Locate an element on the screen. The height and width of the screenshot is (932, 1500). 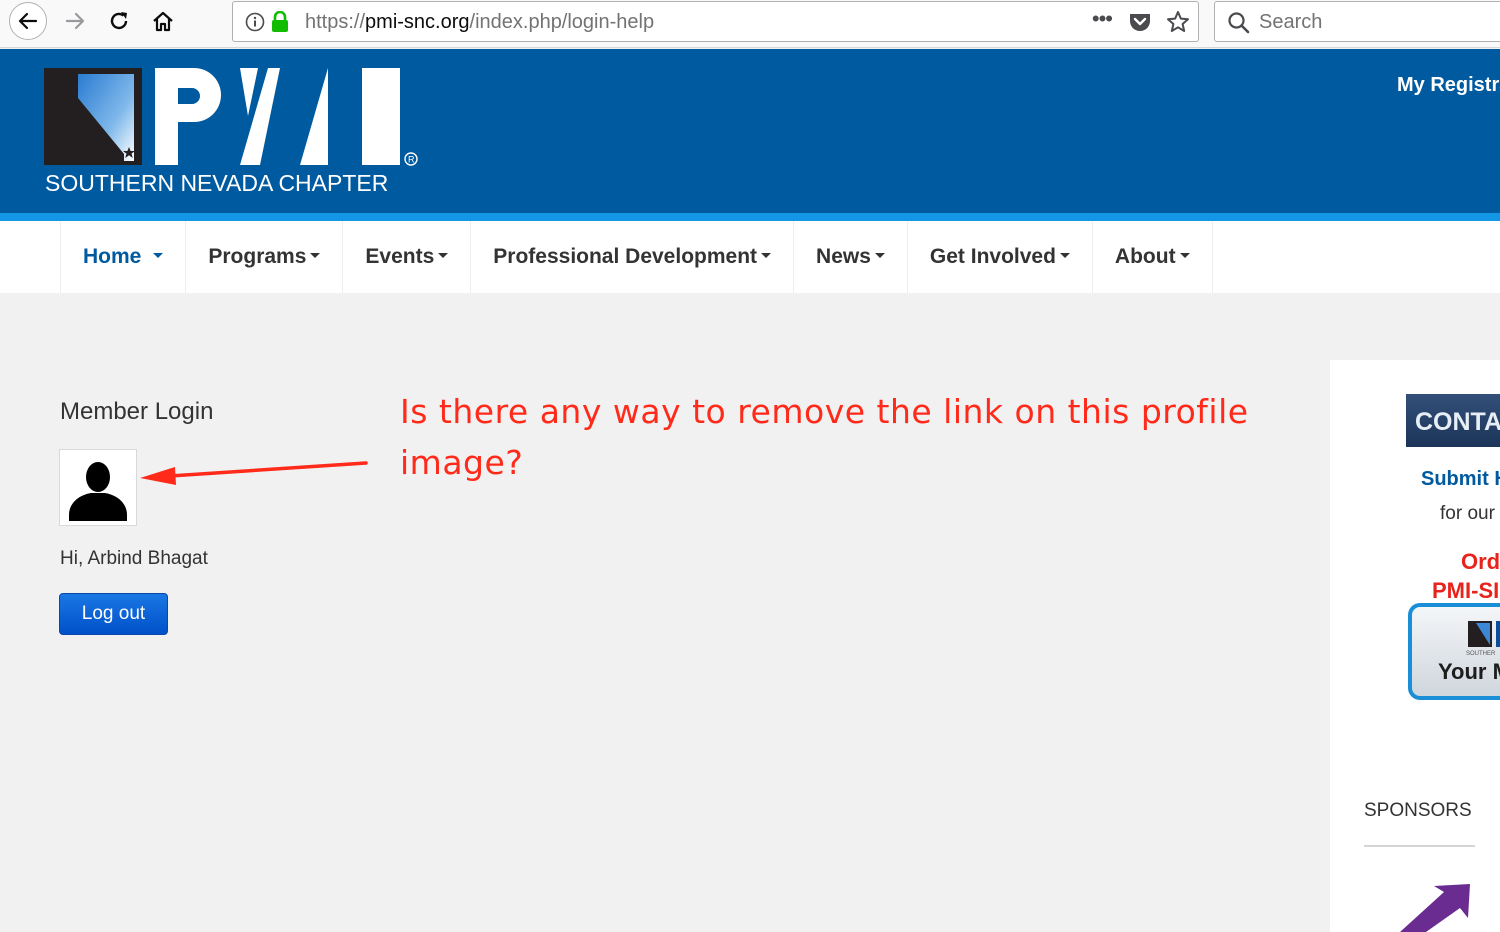
badge-logo-icon is located at coordinates (1484, 634).